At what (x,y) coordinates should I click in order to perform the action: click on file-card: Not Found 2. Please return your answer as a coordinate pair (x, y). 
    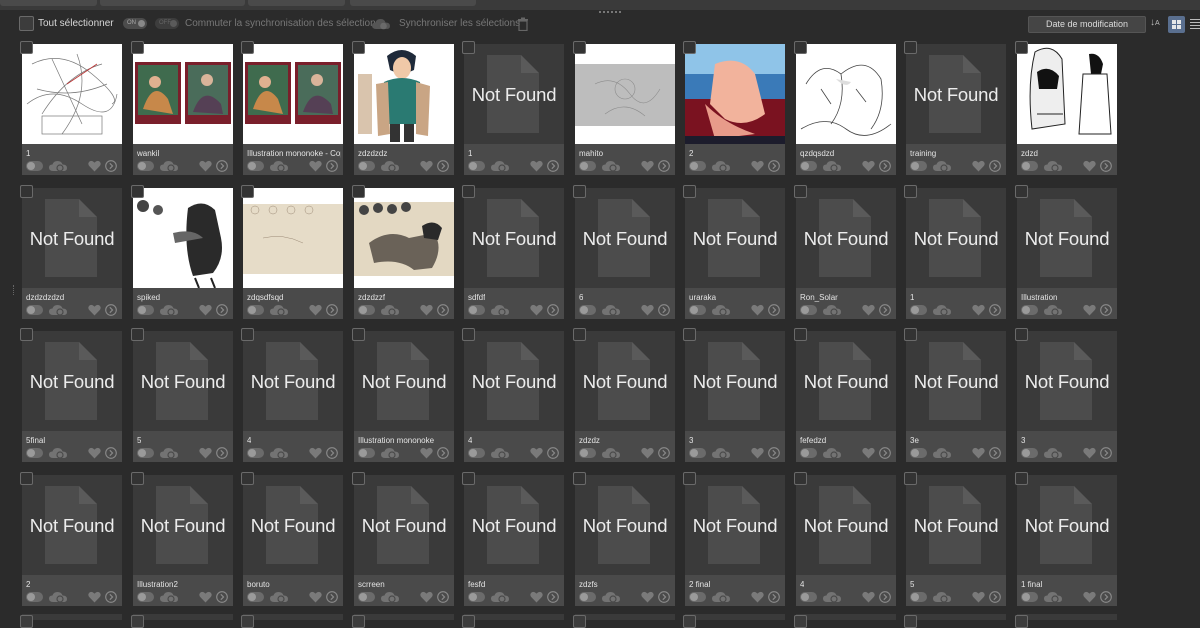
    Looking at the image, I should click on (71, 539).